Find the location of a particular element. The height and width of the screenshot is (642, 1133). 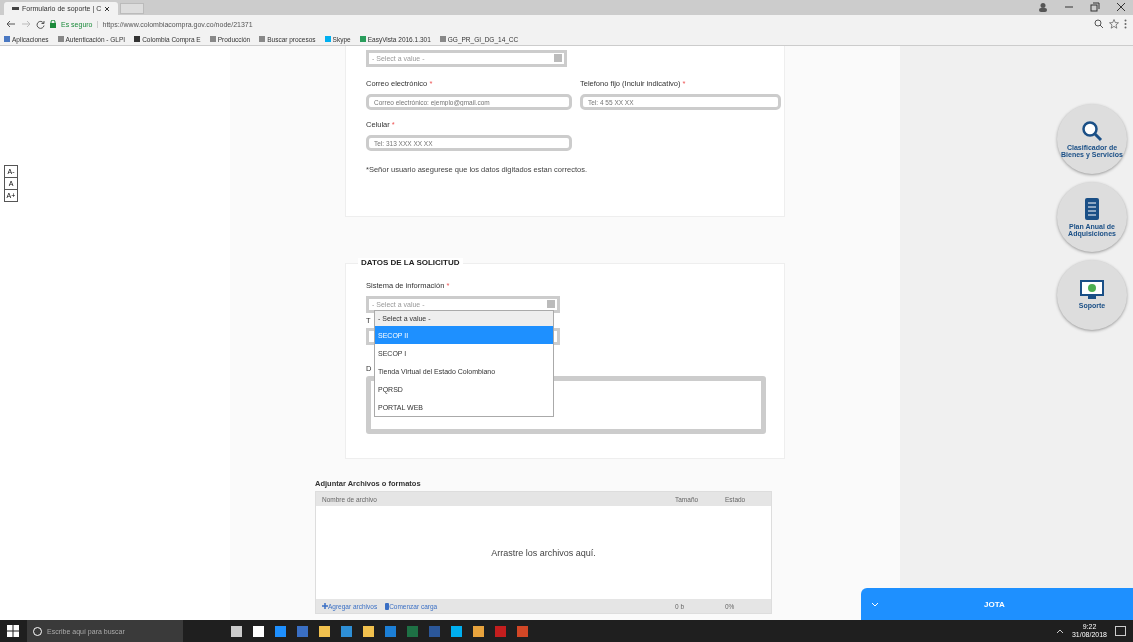

close-tab-icon is located at coordinates (107, 8).